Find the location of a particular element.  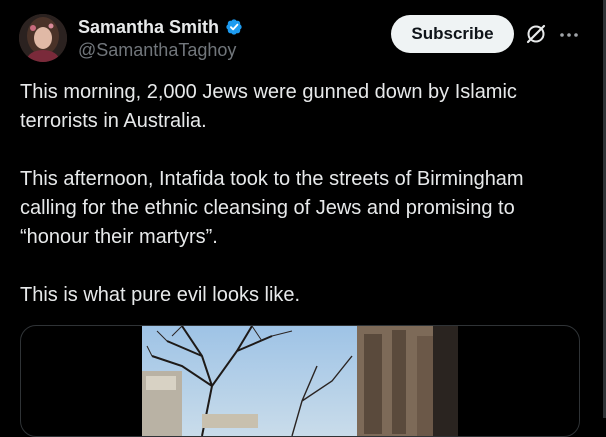

author-handle: @SamanthaTaghoy is located at coordinates (157, 50).